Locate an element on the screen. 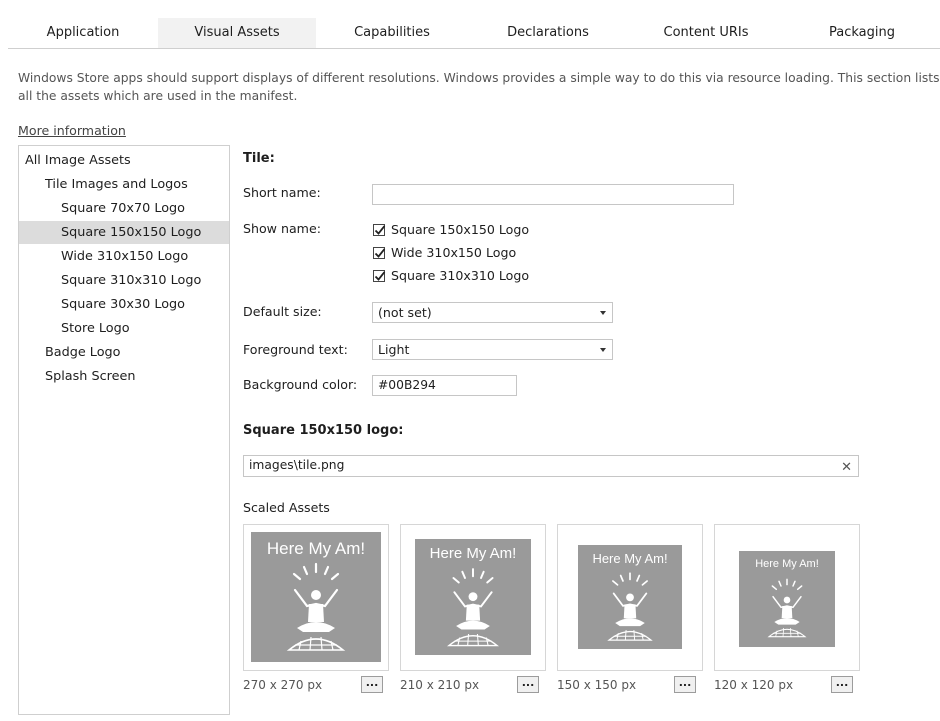  tab-declarations: Declarations is located at coordinates (548, 33).